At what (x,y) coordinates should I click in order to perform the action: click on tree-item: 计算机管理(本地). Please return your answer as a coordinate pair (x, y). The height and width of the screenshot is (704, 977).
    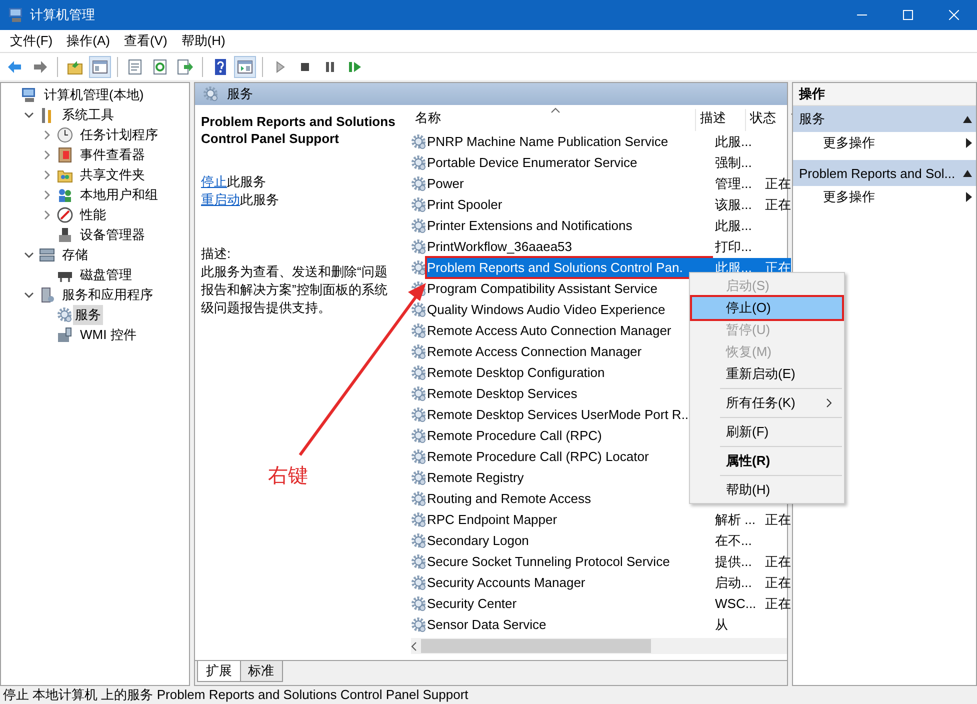
    Looking at the image, I should click on (94, 95).